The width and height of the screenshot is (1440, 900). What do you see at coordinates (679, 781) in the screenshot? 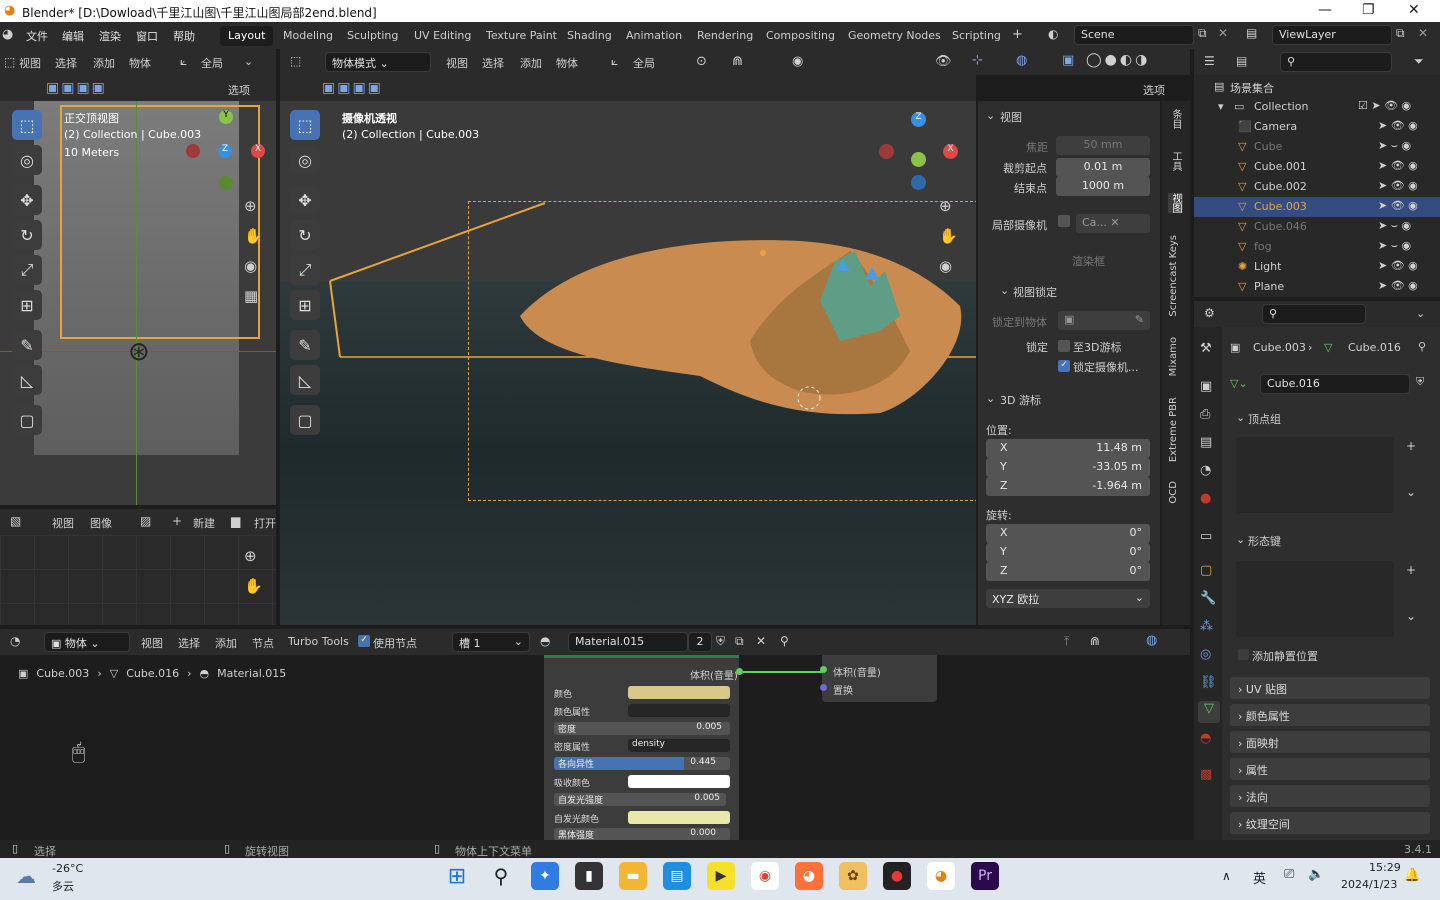
I see `absorption-swatch` at bounding box center [679, 781].